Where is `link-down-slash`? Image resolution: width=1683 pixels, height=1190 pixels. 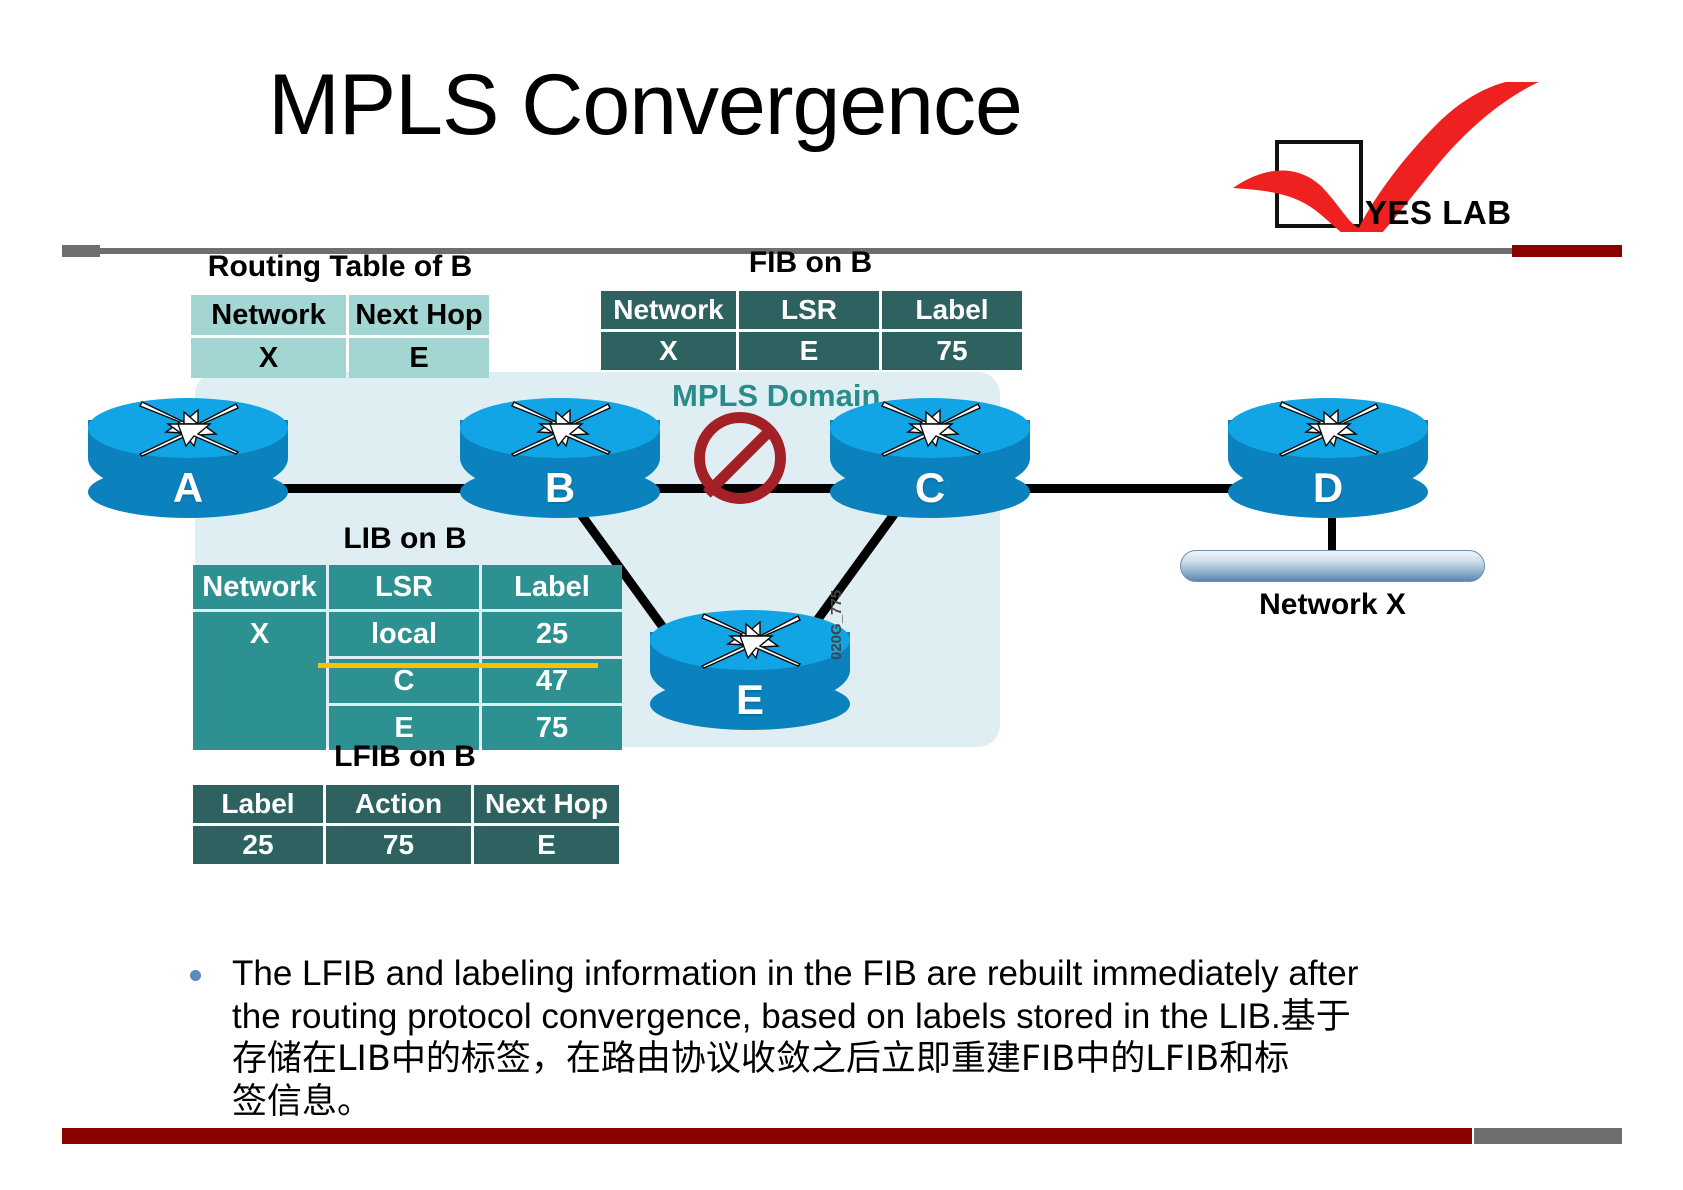
link-down-slash is located at coordinates (740, 460).